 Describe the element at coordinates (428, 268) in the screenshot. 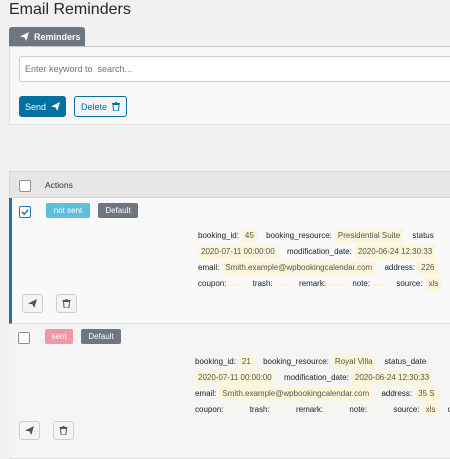

I see `field-value: 226` at that location.